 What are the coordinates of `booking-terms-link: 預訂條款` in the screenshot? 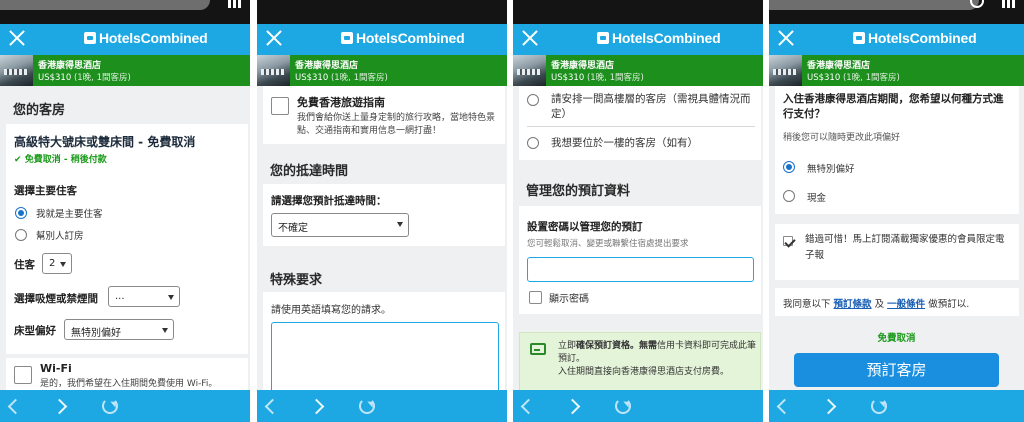 It's located at (853, 304).